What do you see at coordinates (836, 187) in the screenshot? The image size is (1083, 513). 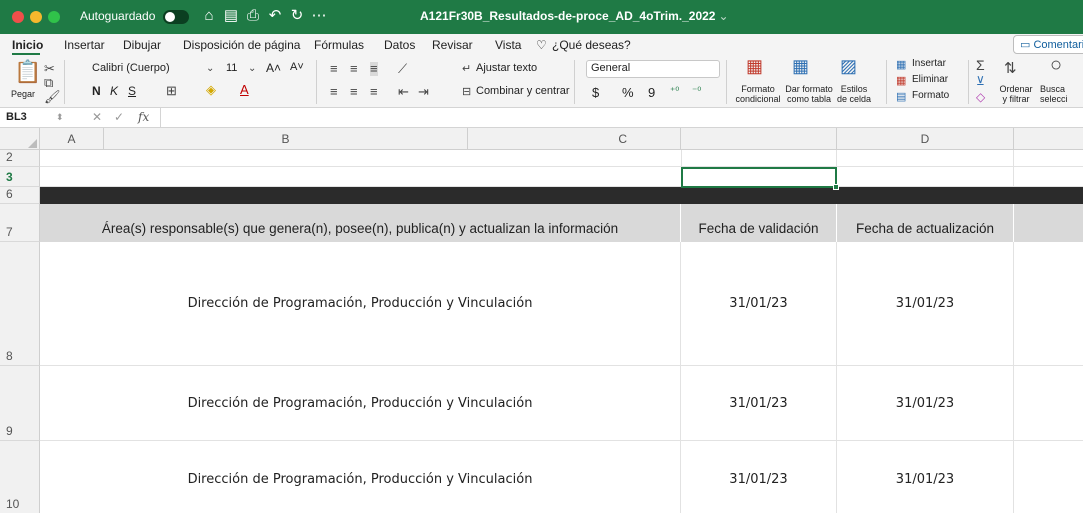 I see `fill-handle` at bounding box center [836, 187].